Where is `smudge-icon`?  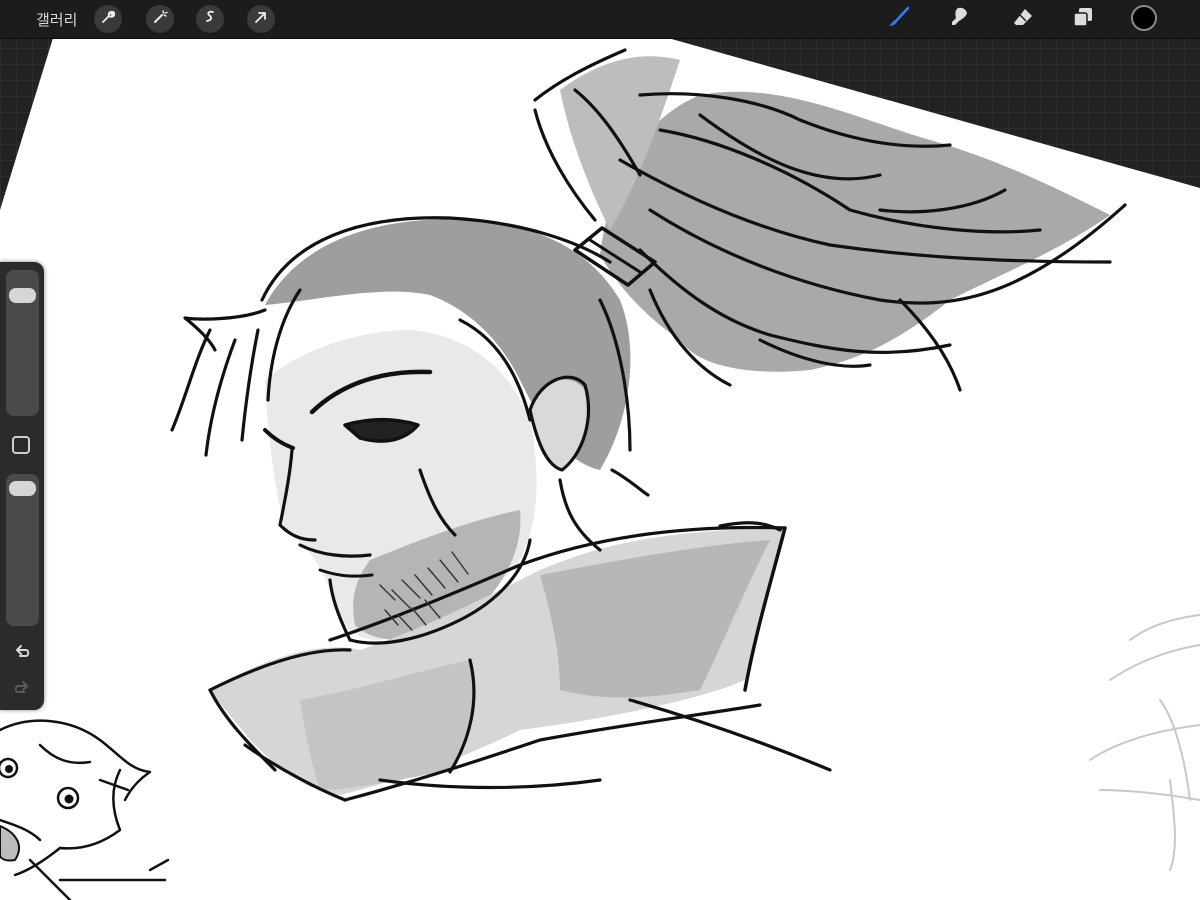 smudge-icon is located at coordinates (960, 19).